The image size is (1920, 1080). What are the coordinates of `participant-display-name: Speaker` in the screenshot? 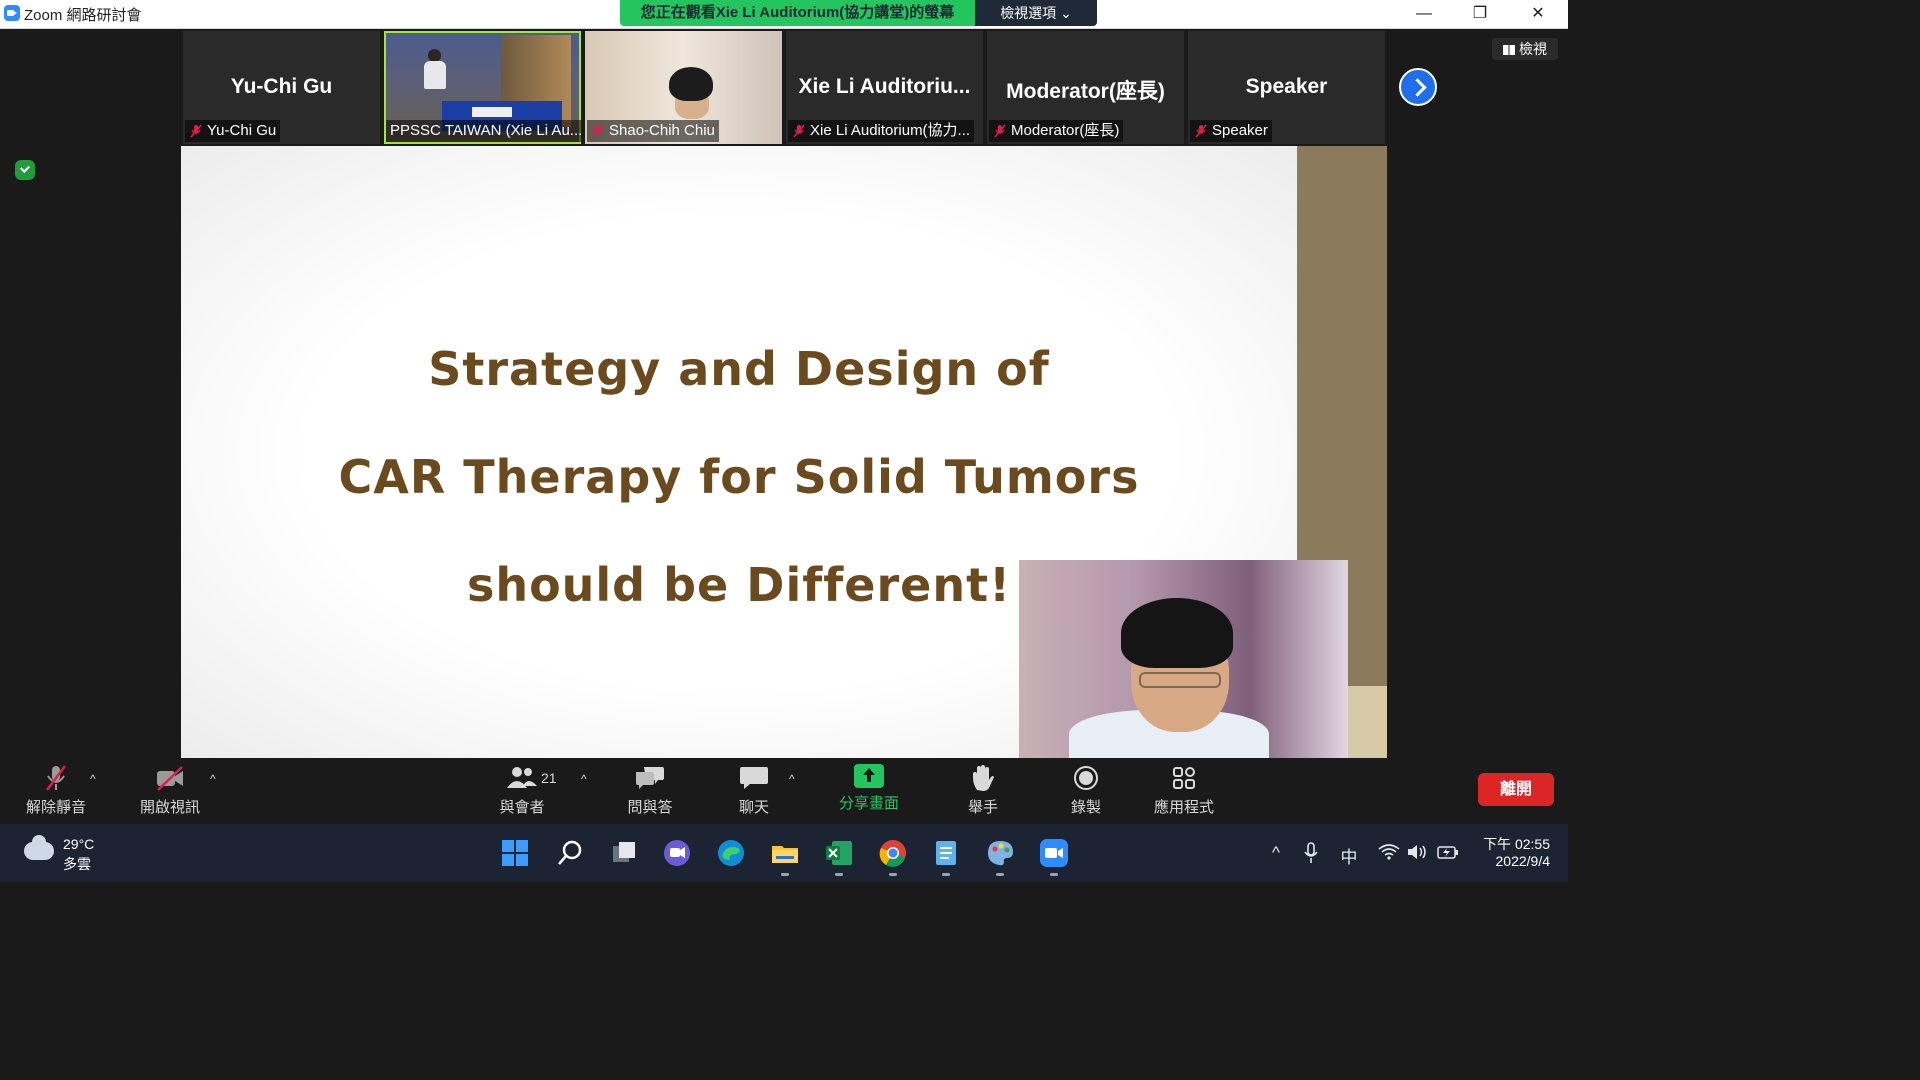 It's located at (1286, 86).